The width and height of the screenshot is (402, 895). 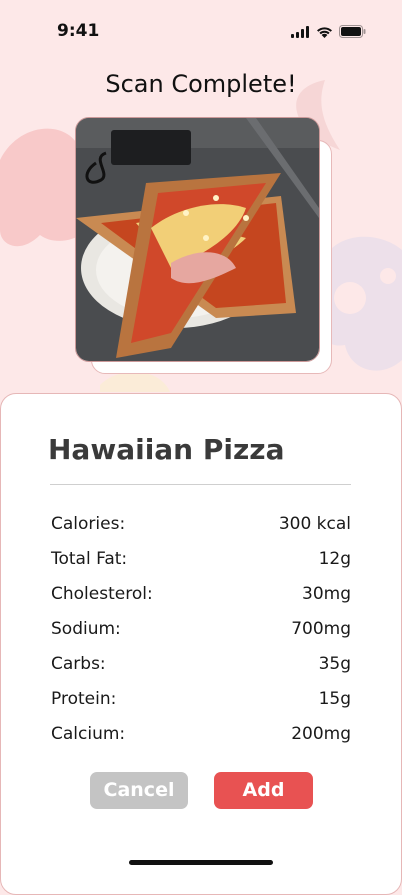 I want to click on status-time: 9:41, so click(x=78, y=31).